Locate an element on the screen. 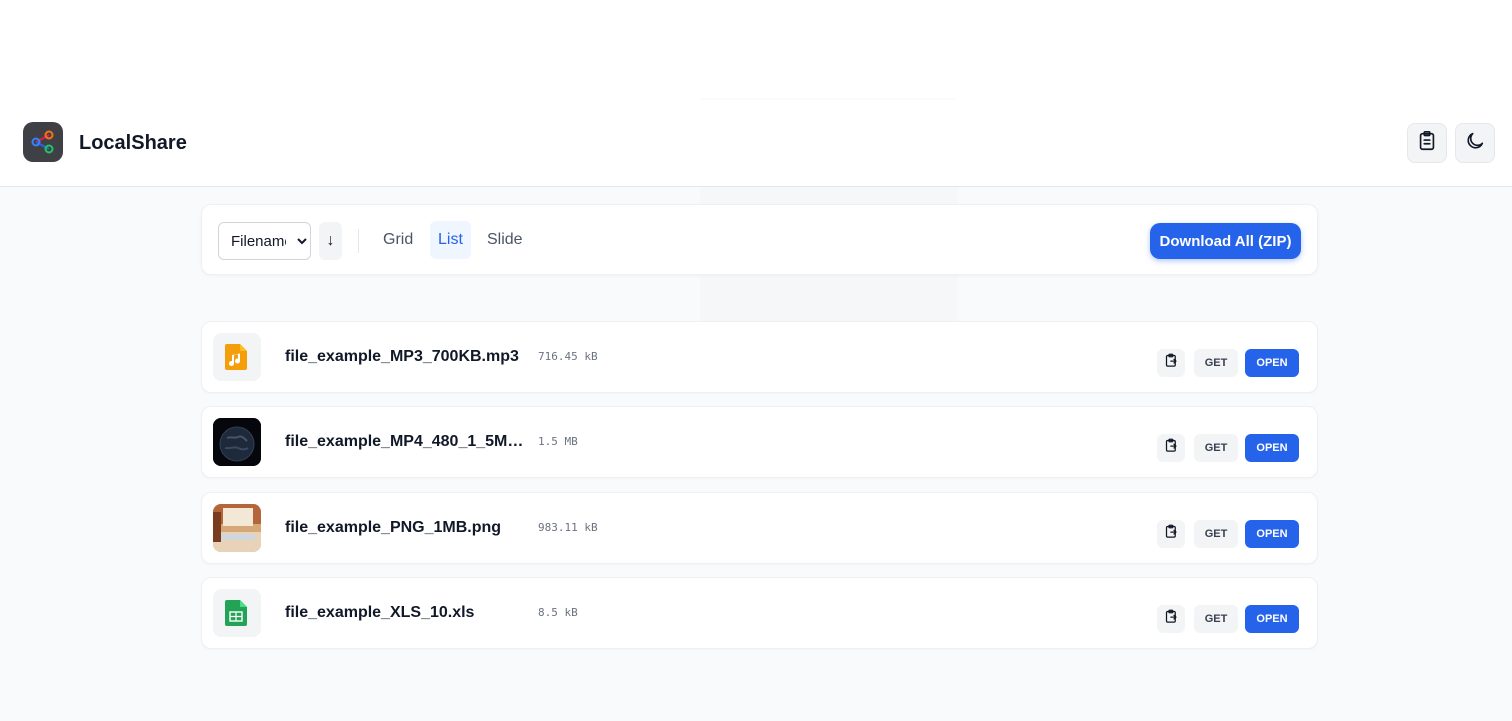 The height and width of the screenshot is (721, 1512). file-name: file_example_MP3_700KB.mp3 is located at coordinates (409, 357).